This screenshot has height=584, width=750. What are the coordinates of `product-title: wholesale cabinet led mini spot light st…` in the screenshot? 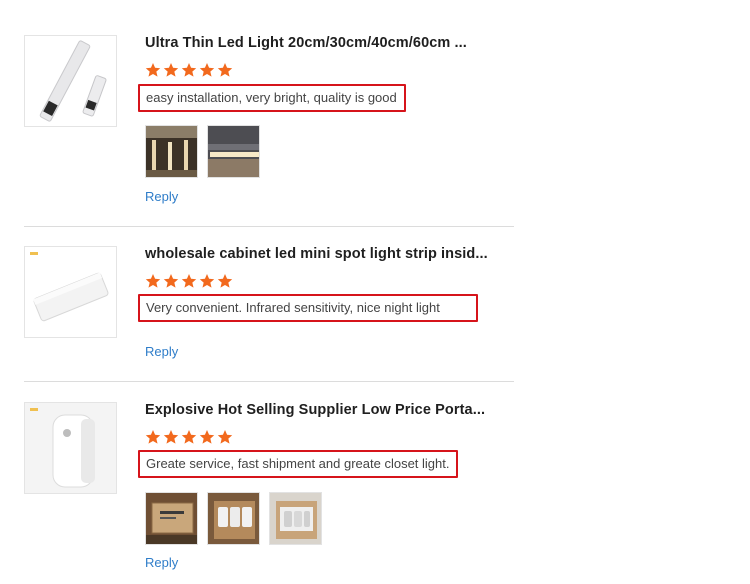 It's located at (316, 254).